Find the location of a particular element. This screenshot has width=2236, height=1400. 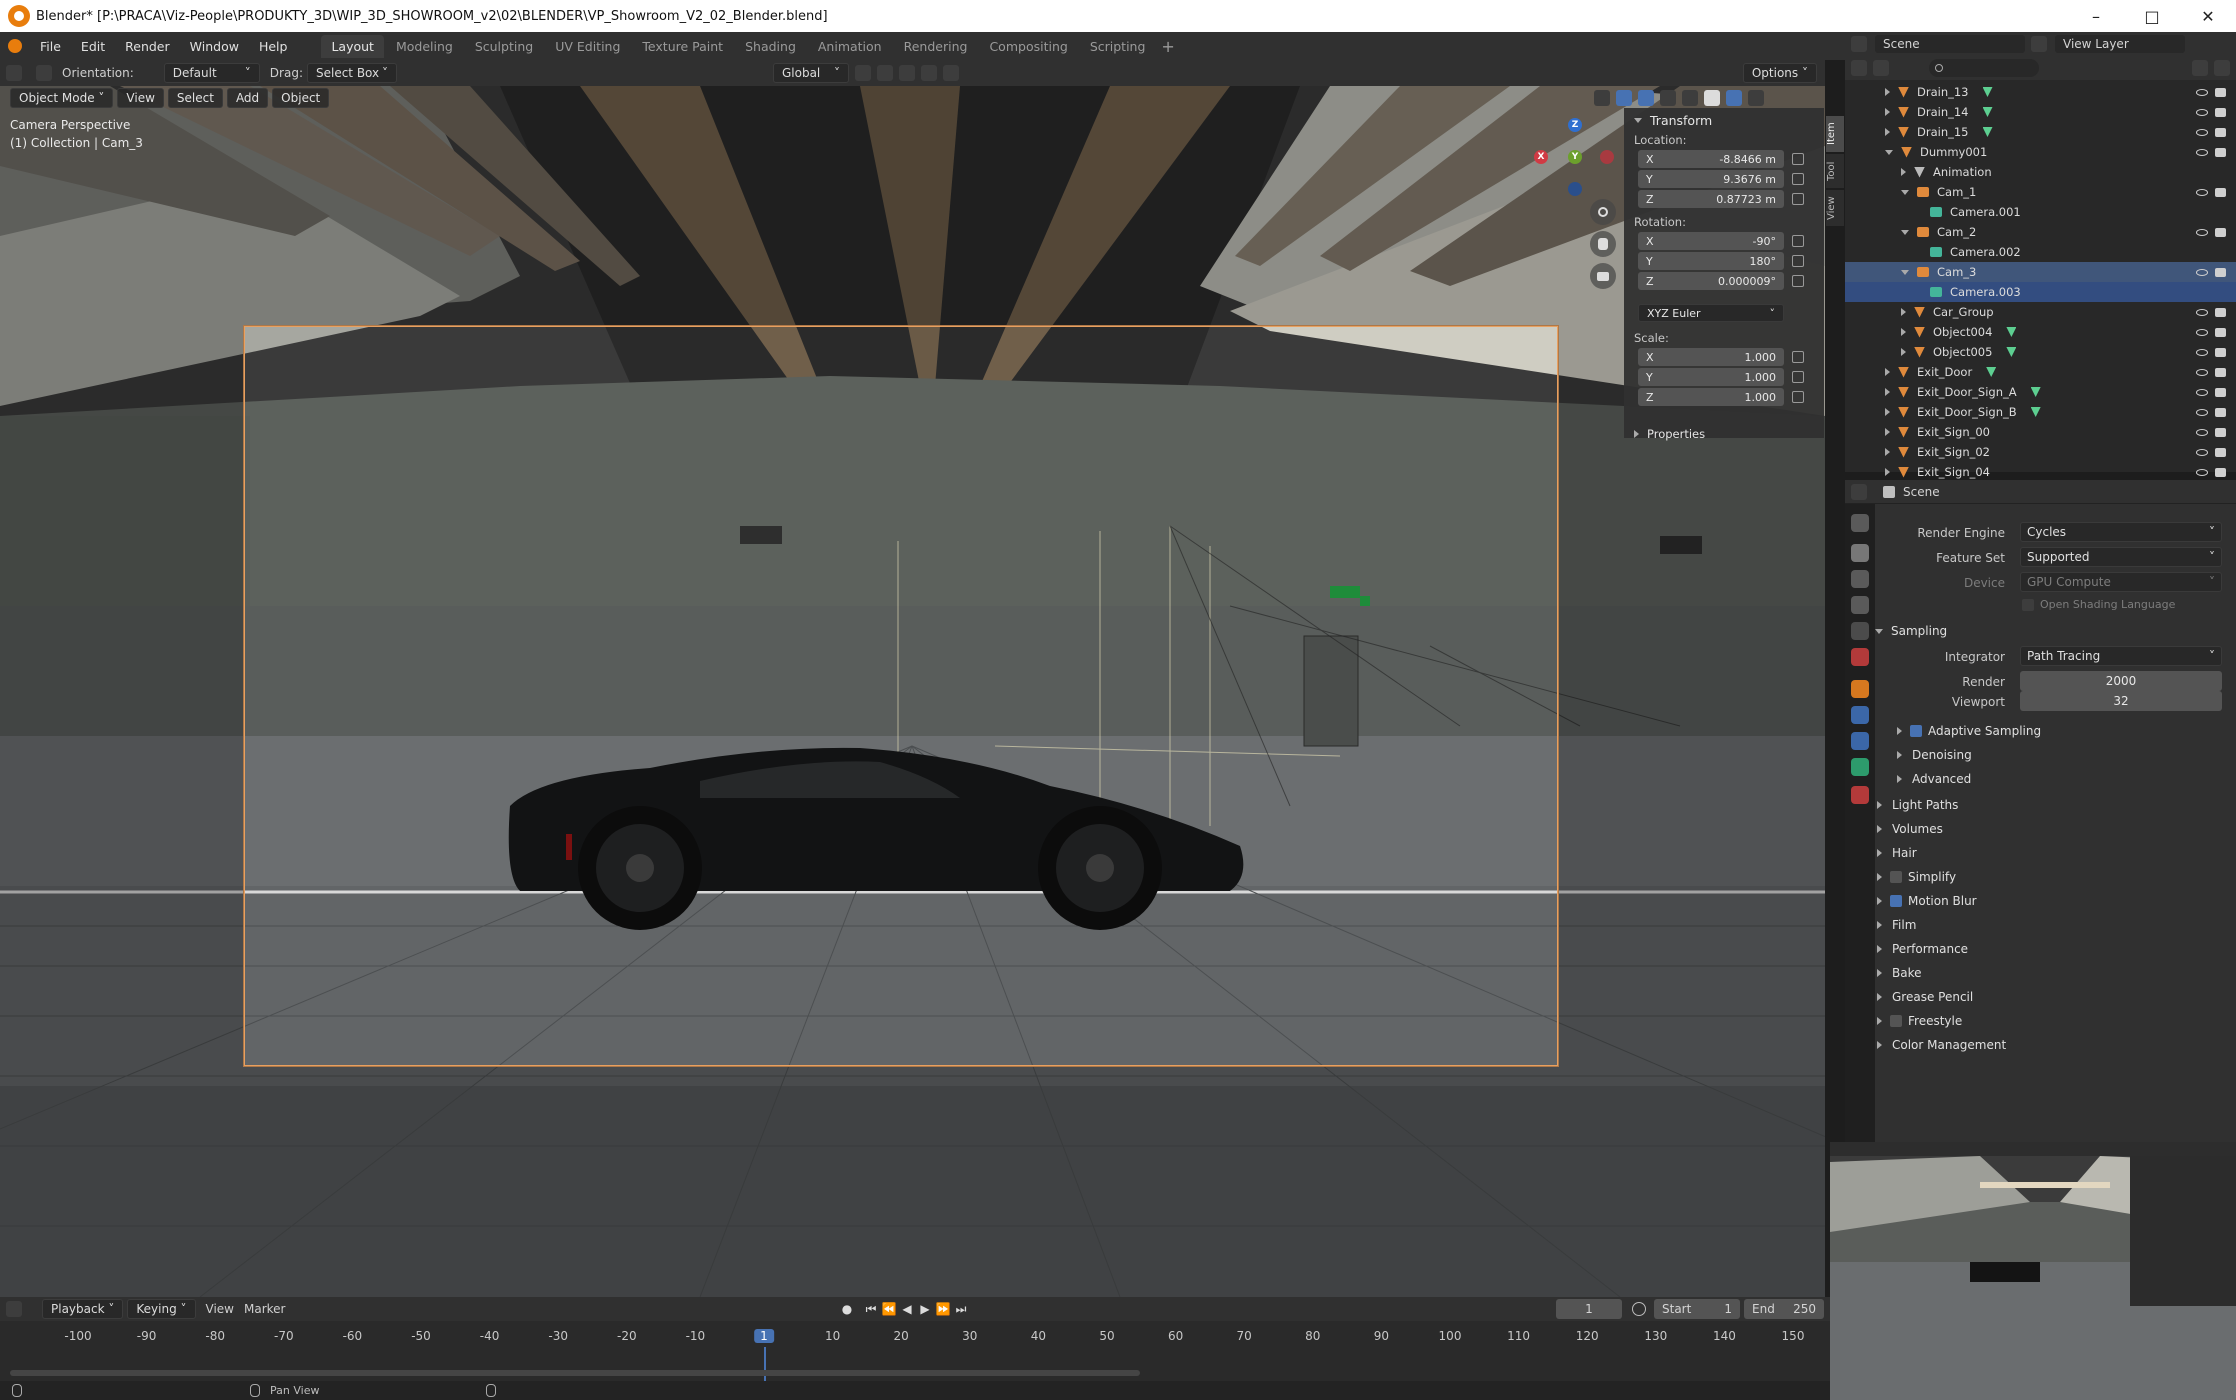

view-layer-icon is located at coordinates (2039, 44).